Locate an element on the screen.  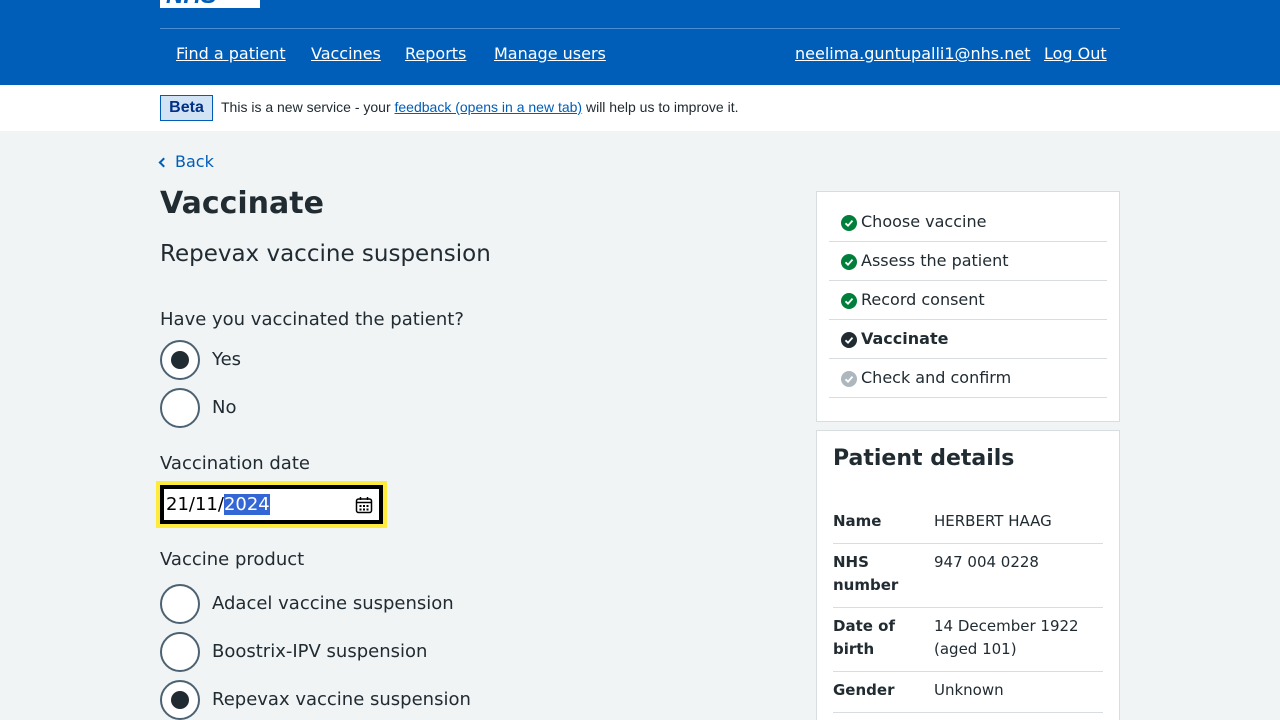
user-email-link: neelima.guntupalli1@nhs.net is located at coordinates (912, 53).